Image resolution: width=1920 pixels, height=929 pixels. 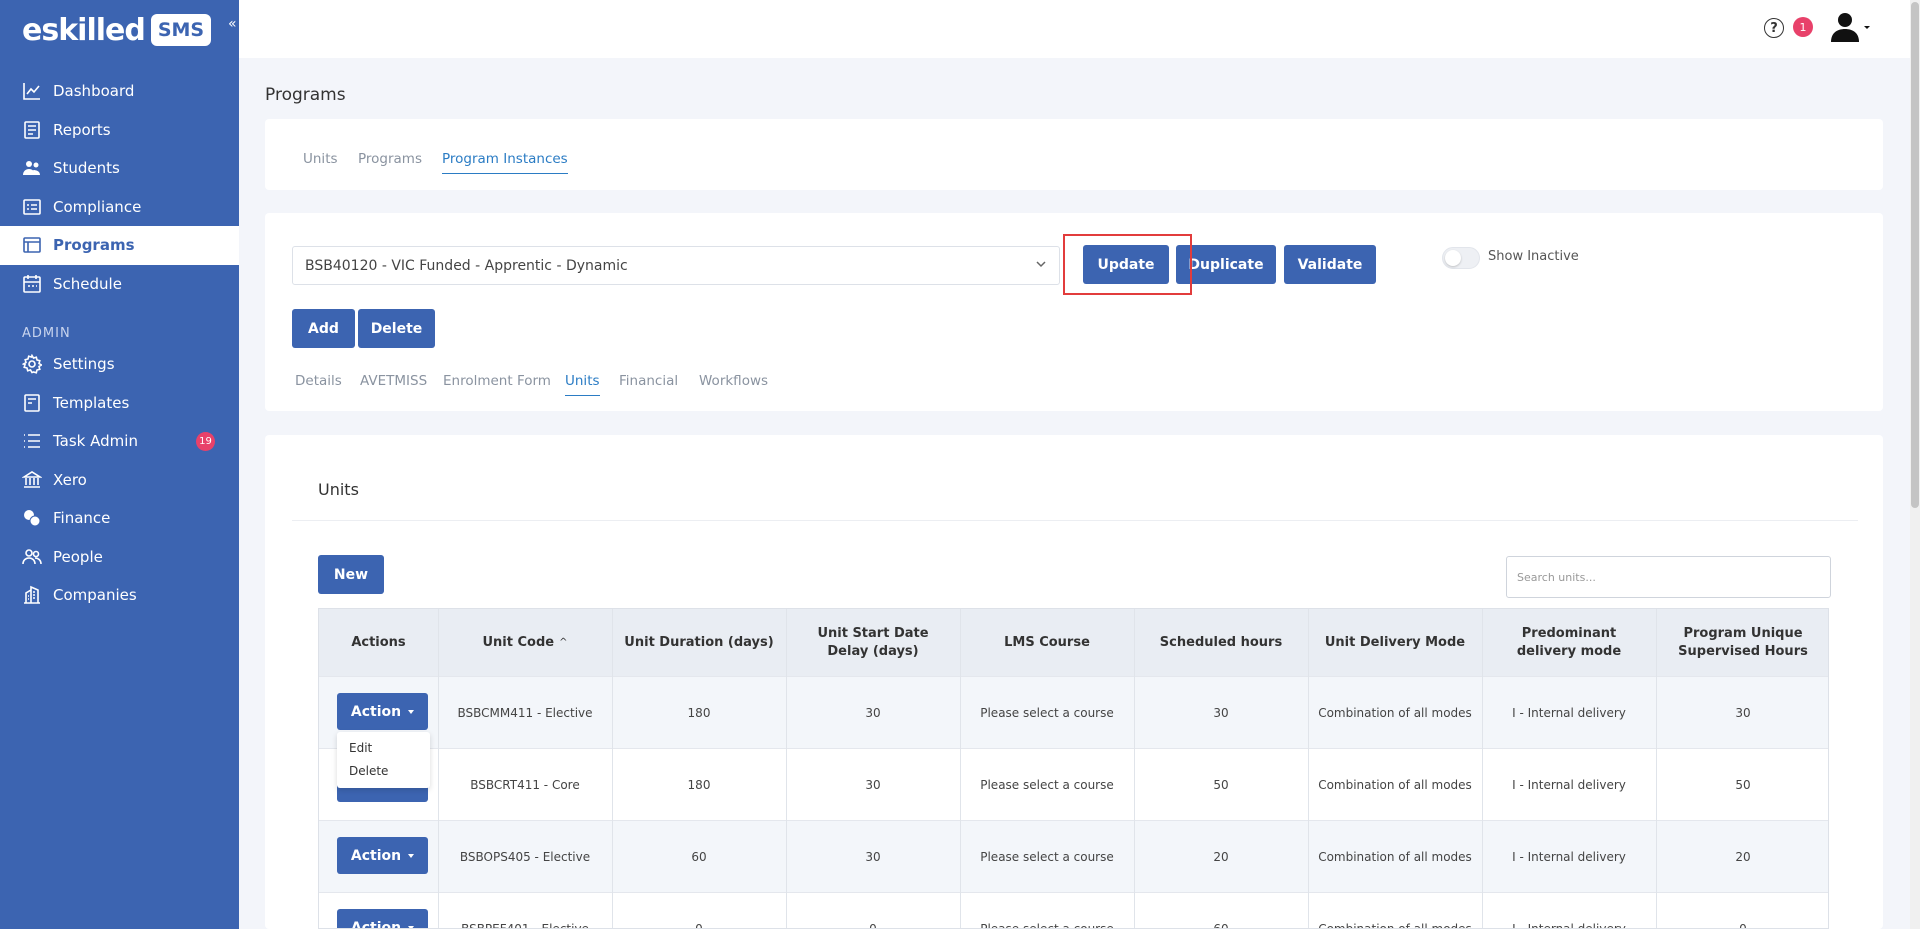 What do you see at coordinates (32, 207) in the screenshot?
I see `compliance-icon` at bounding box center [32, 207].